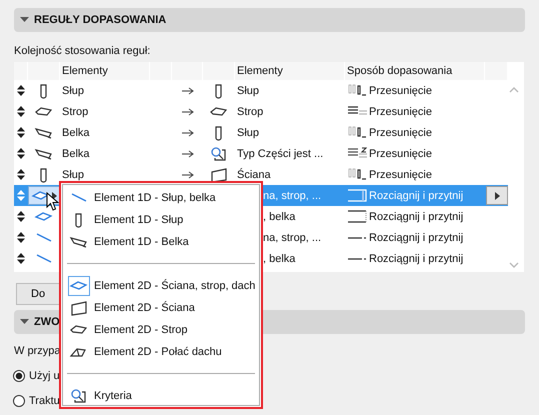 Image resolution: width=539 pixels, height=415 pixels. I want to click on section-title: ZWO, so click(47, 322).